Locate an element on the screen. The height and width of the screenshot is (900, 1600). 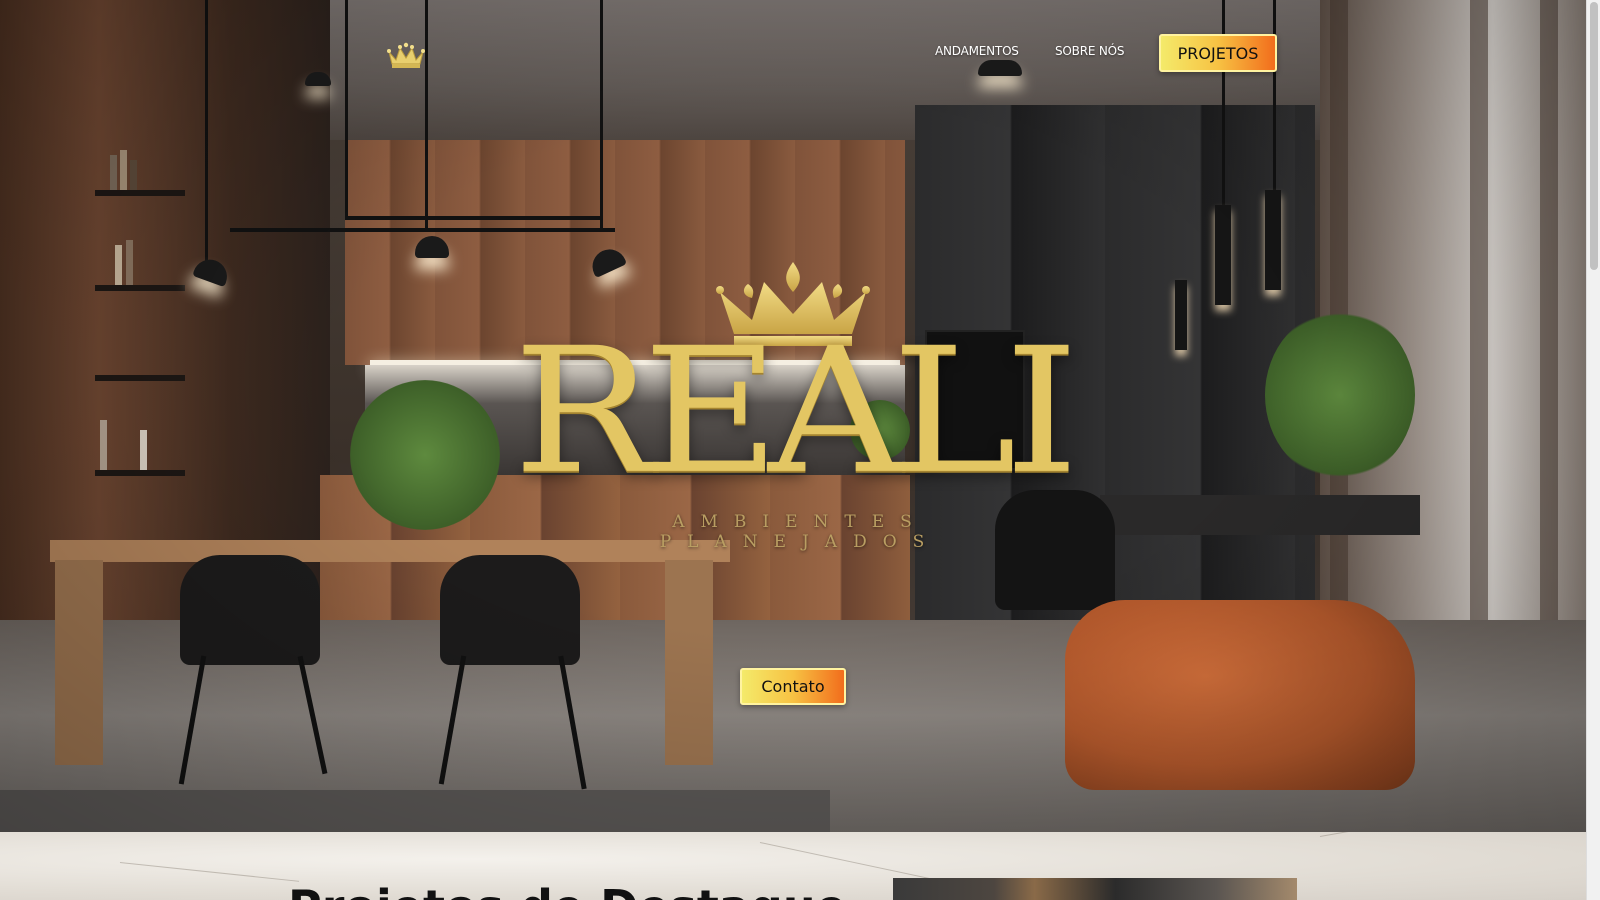
featured-projects-section: Projetos de Destaque is located at coordinates (793, 866).